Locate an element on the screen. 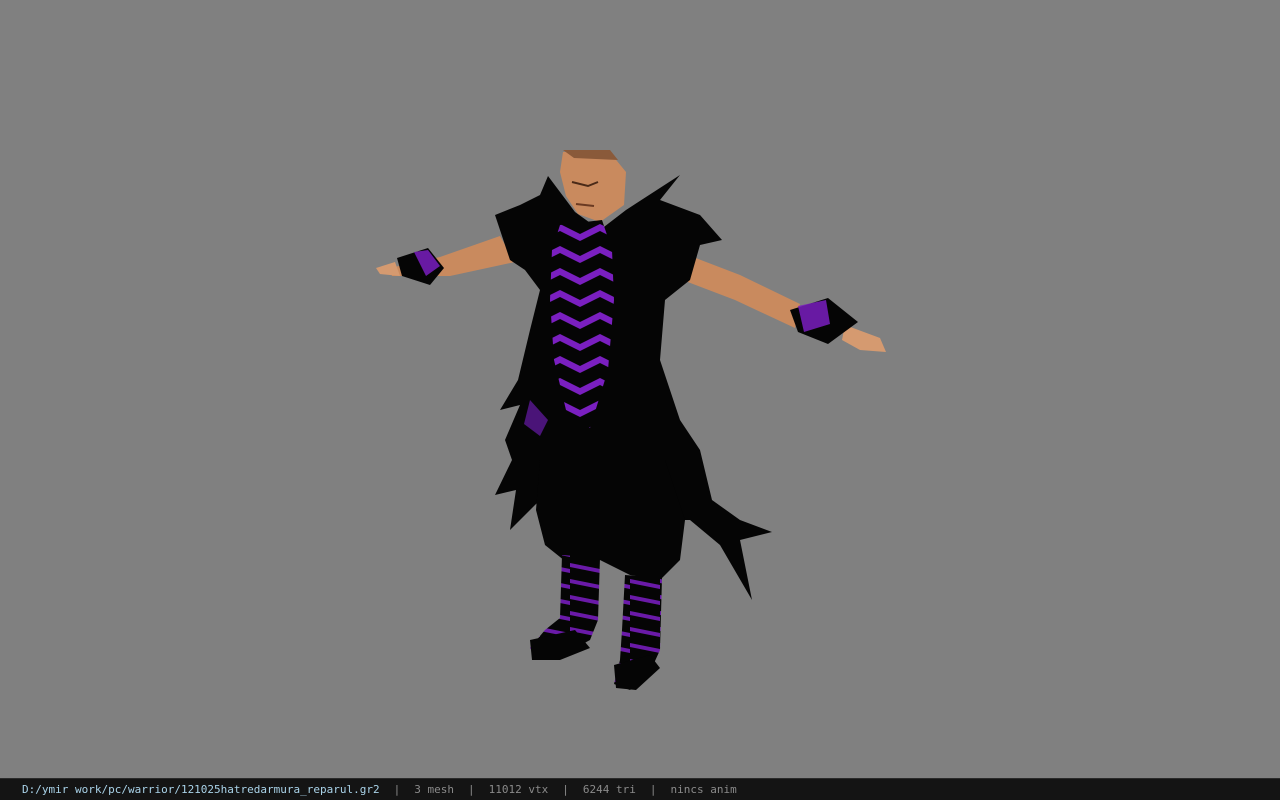 The image size is (1280, 800). animation-status: nincs anim is located at coordinates (703, 789).